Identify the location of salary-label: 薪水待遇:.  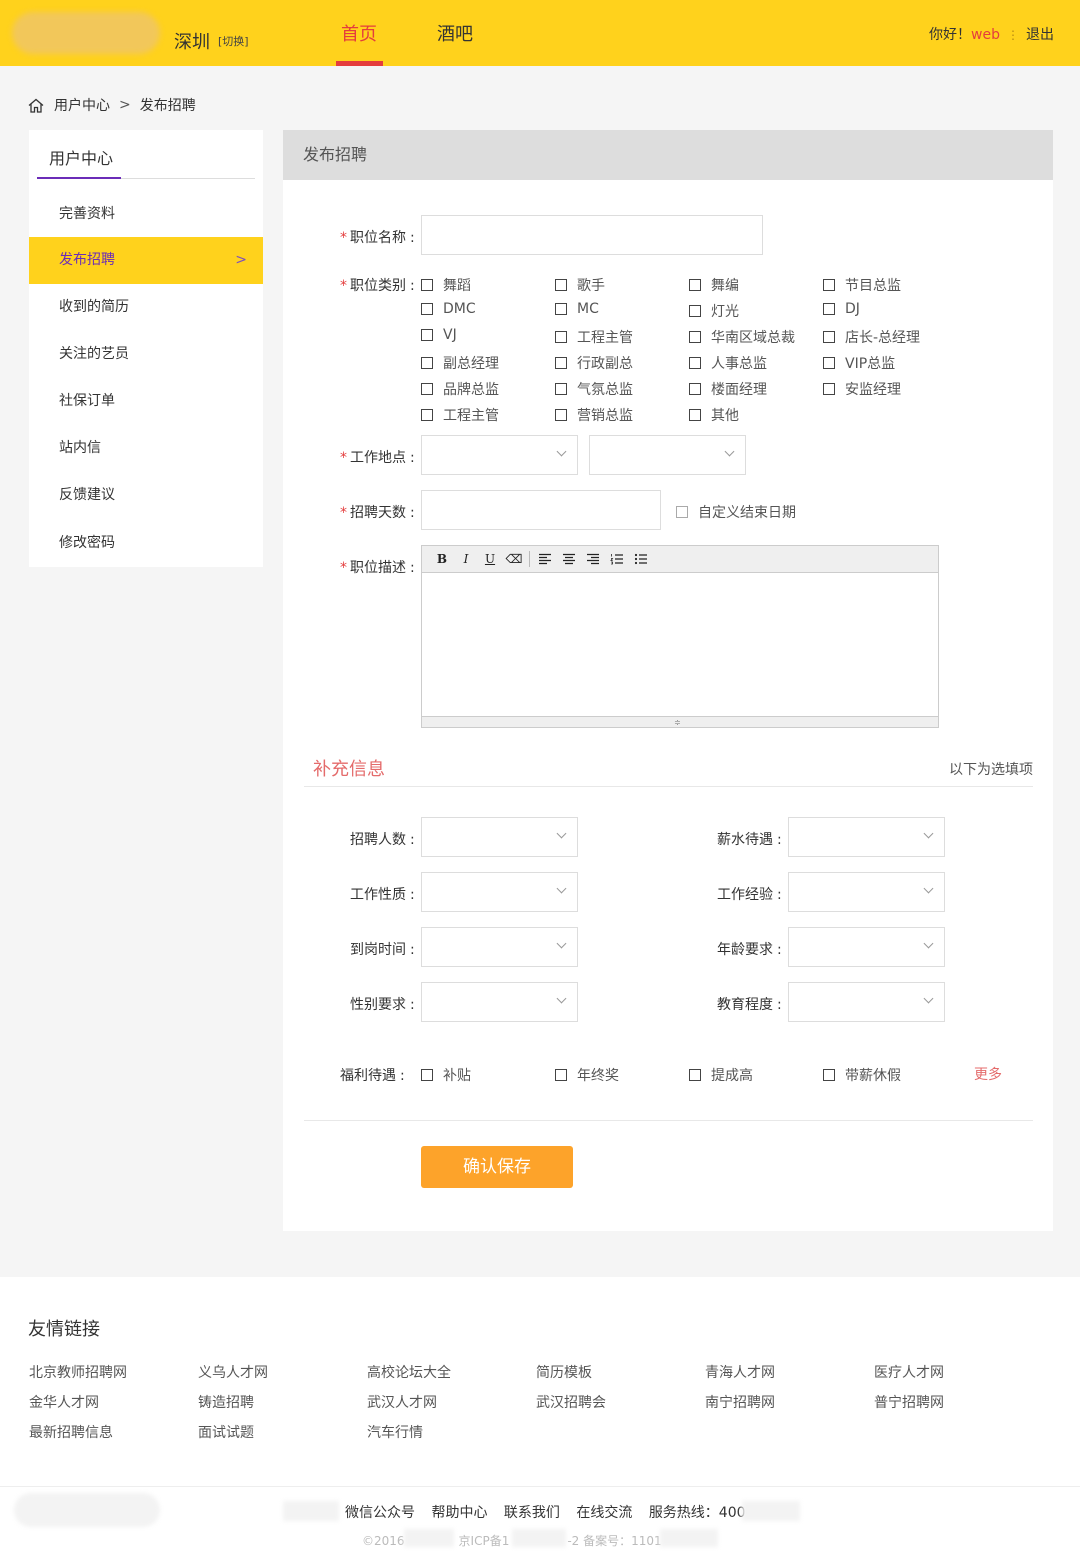
(749, 840).